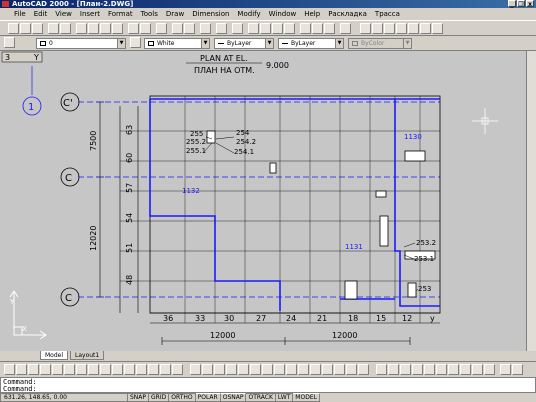  Describe the element at coordinates (465, 369) in the screenshot. I see `snap-nearest-icon` at that location.